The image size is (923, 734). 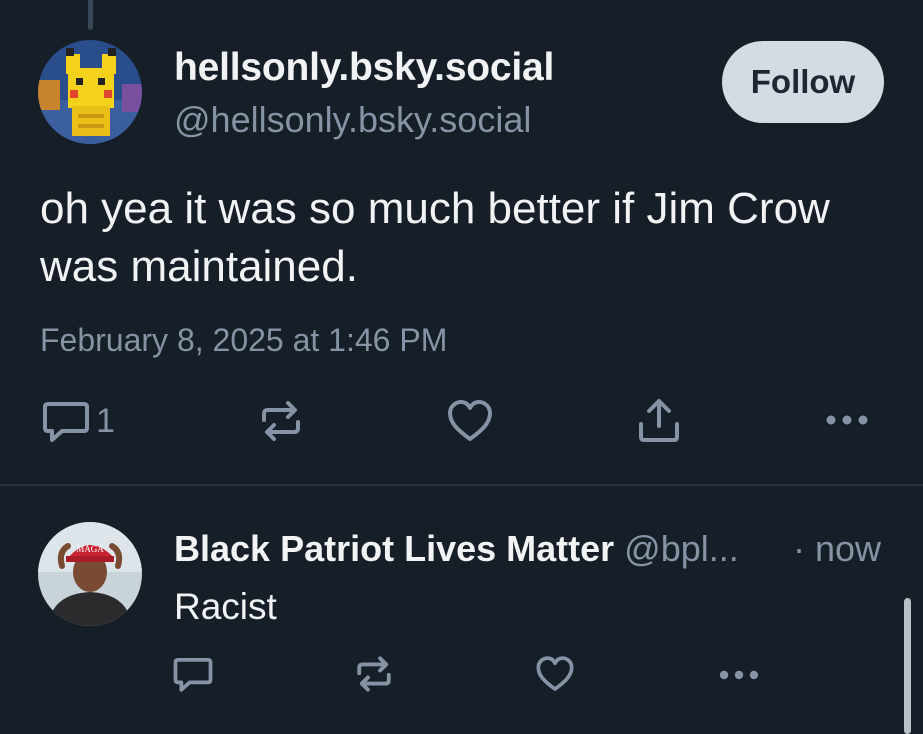 I want to click on repost-button, so click(x=281, y=421).